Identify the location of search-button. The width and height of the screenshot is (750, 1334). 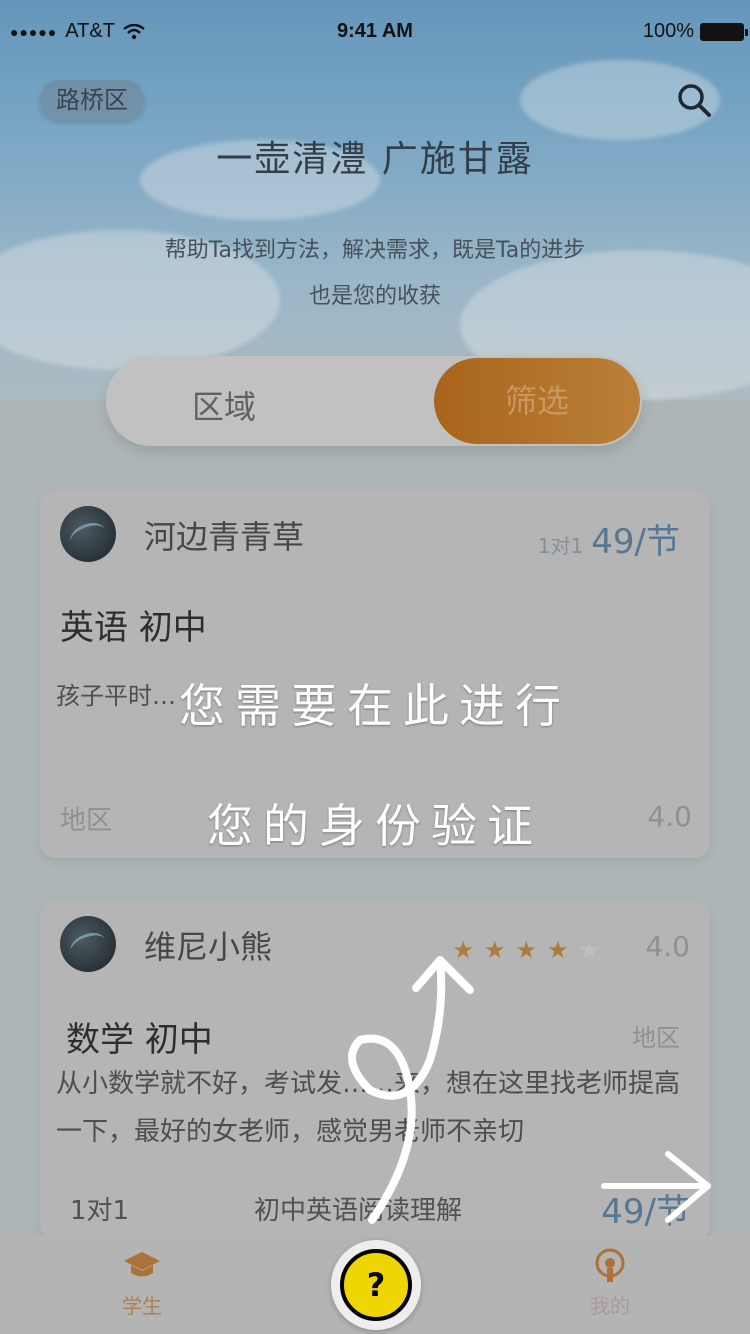
(694, 100).